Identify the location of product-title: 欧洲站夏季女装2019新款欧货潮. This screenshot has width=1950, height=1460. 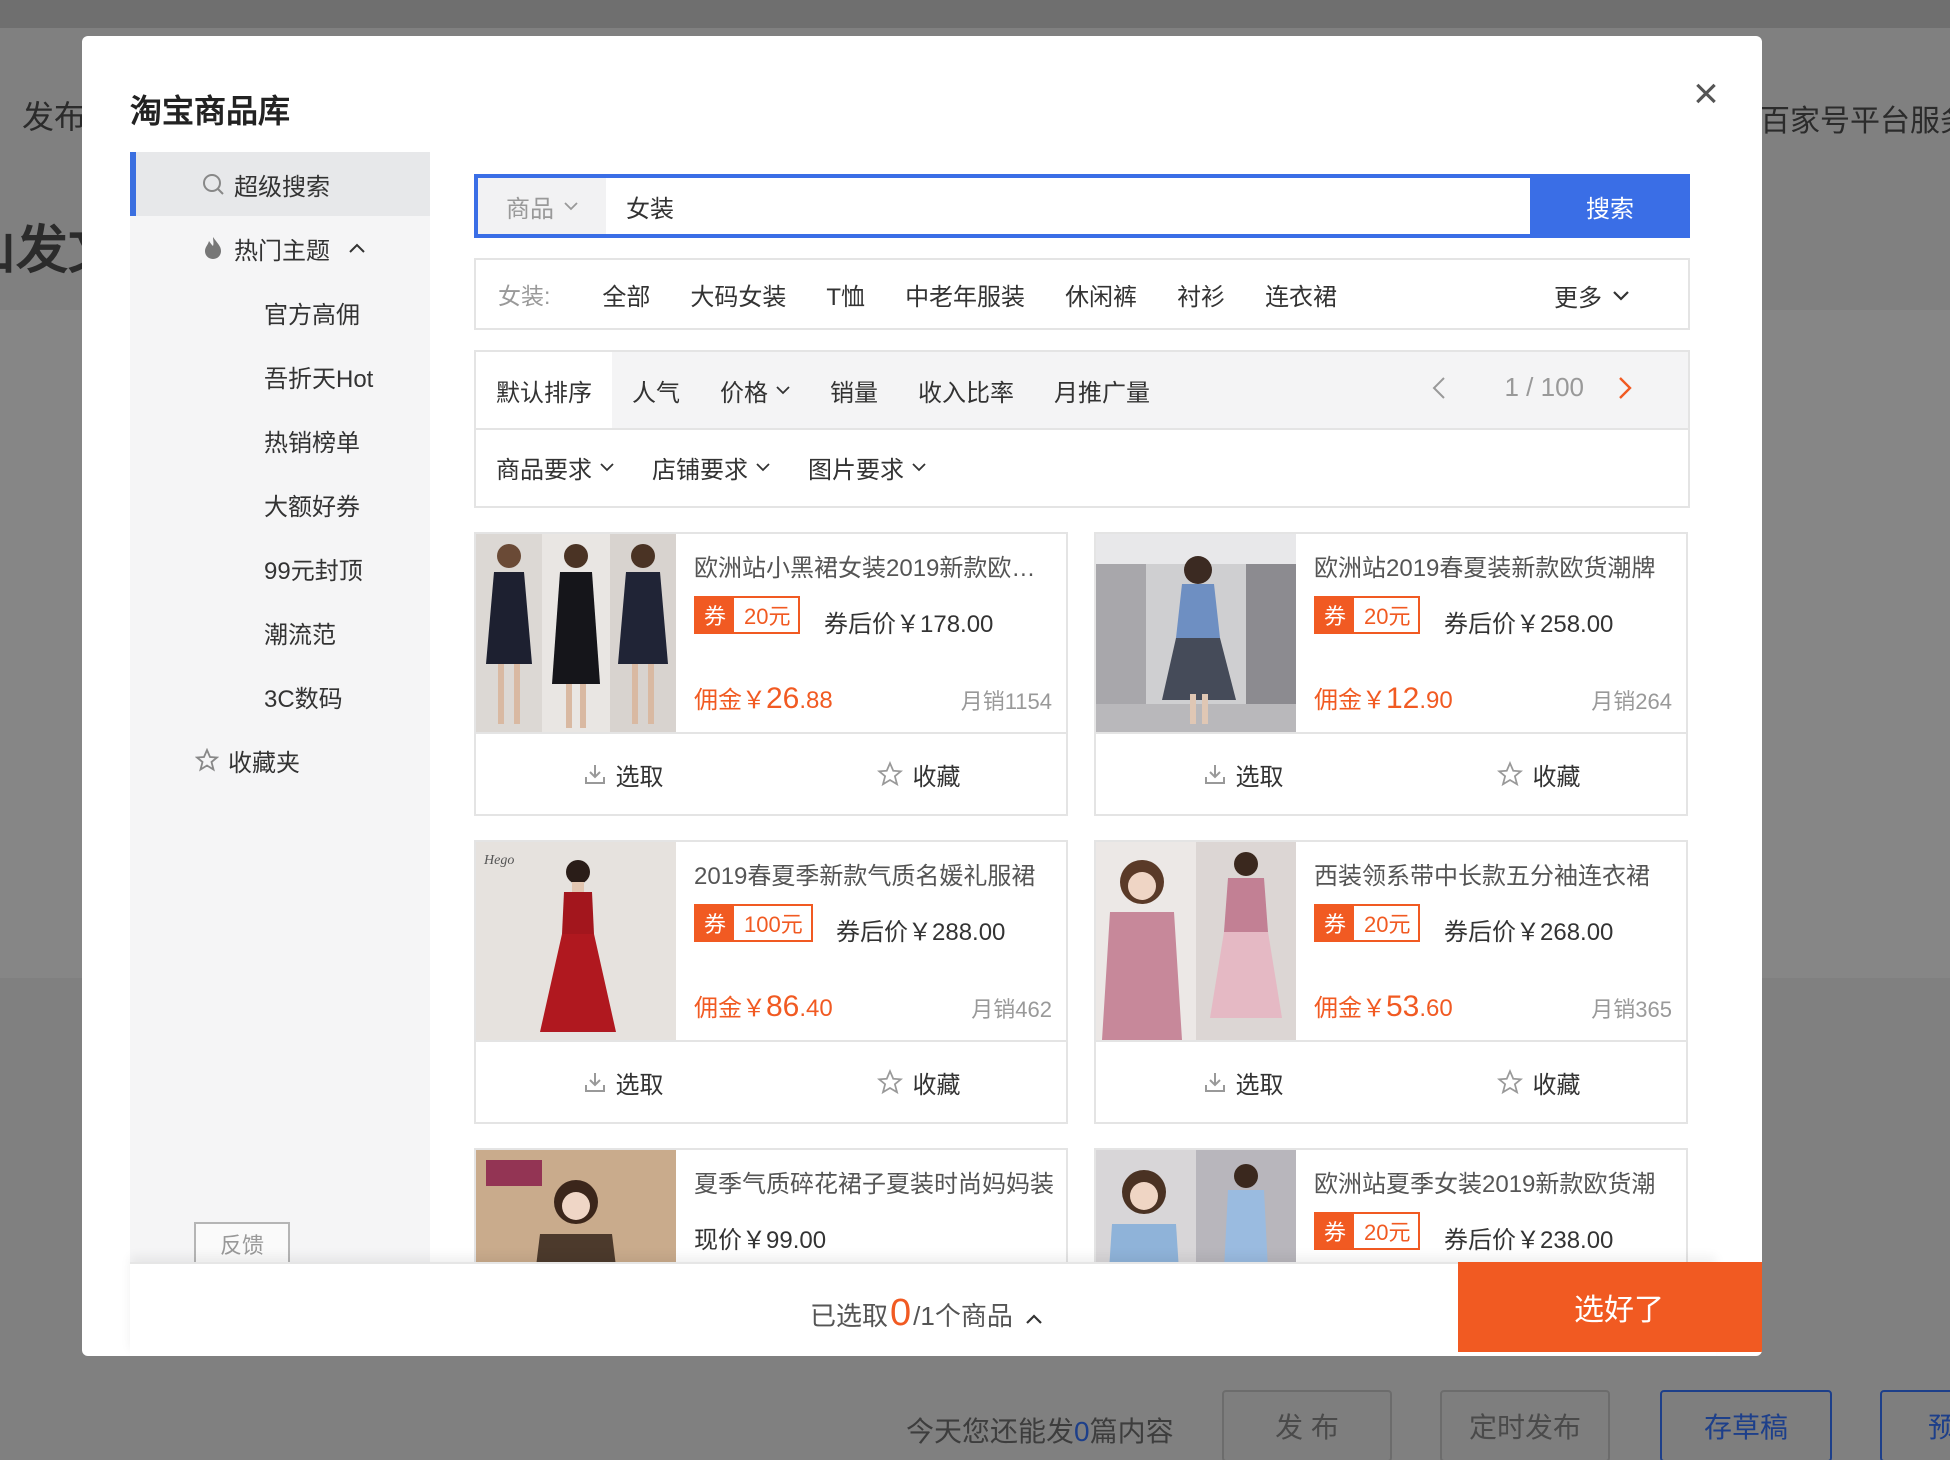
(1494, 1181).